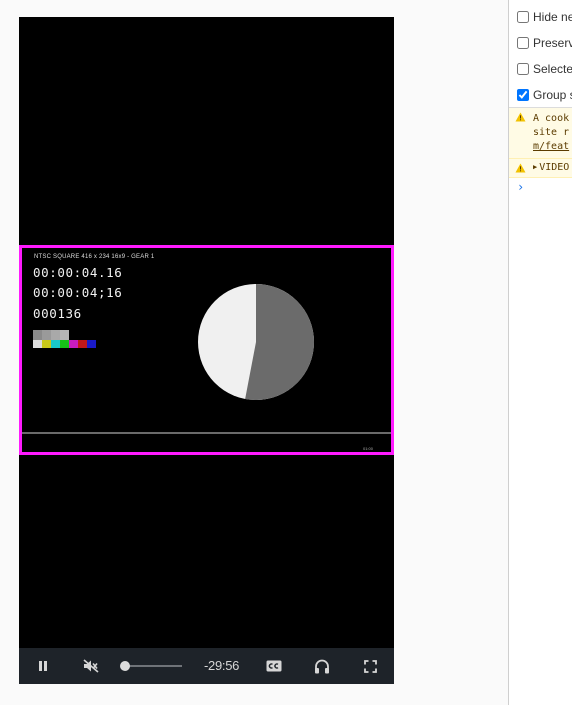  I want to click on seek-bar, so click(151, 666).